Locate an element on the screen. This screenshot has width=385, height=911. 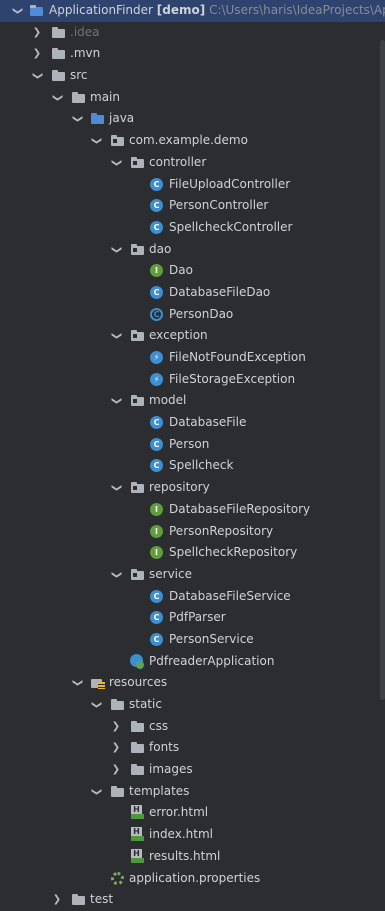
tree-row-pdfreaderapplication: PdfreaderApplication is located at coordinates (192, 662).